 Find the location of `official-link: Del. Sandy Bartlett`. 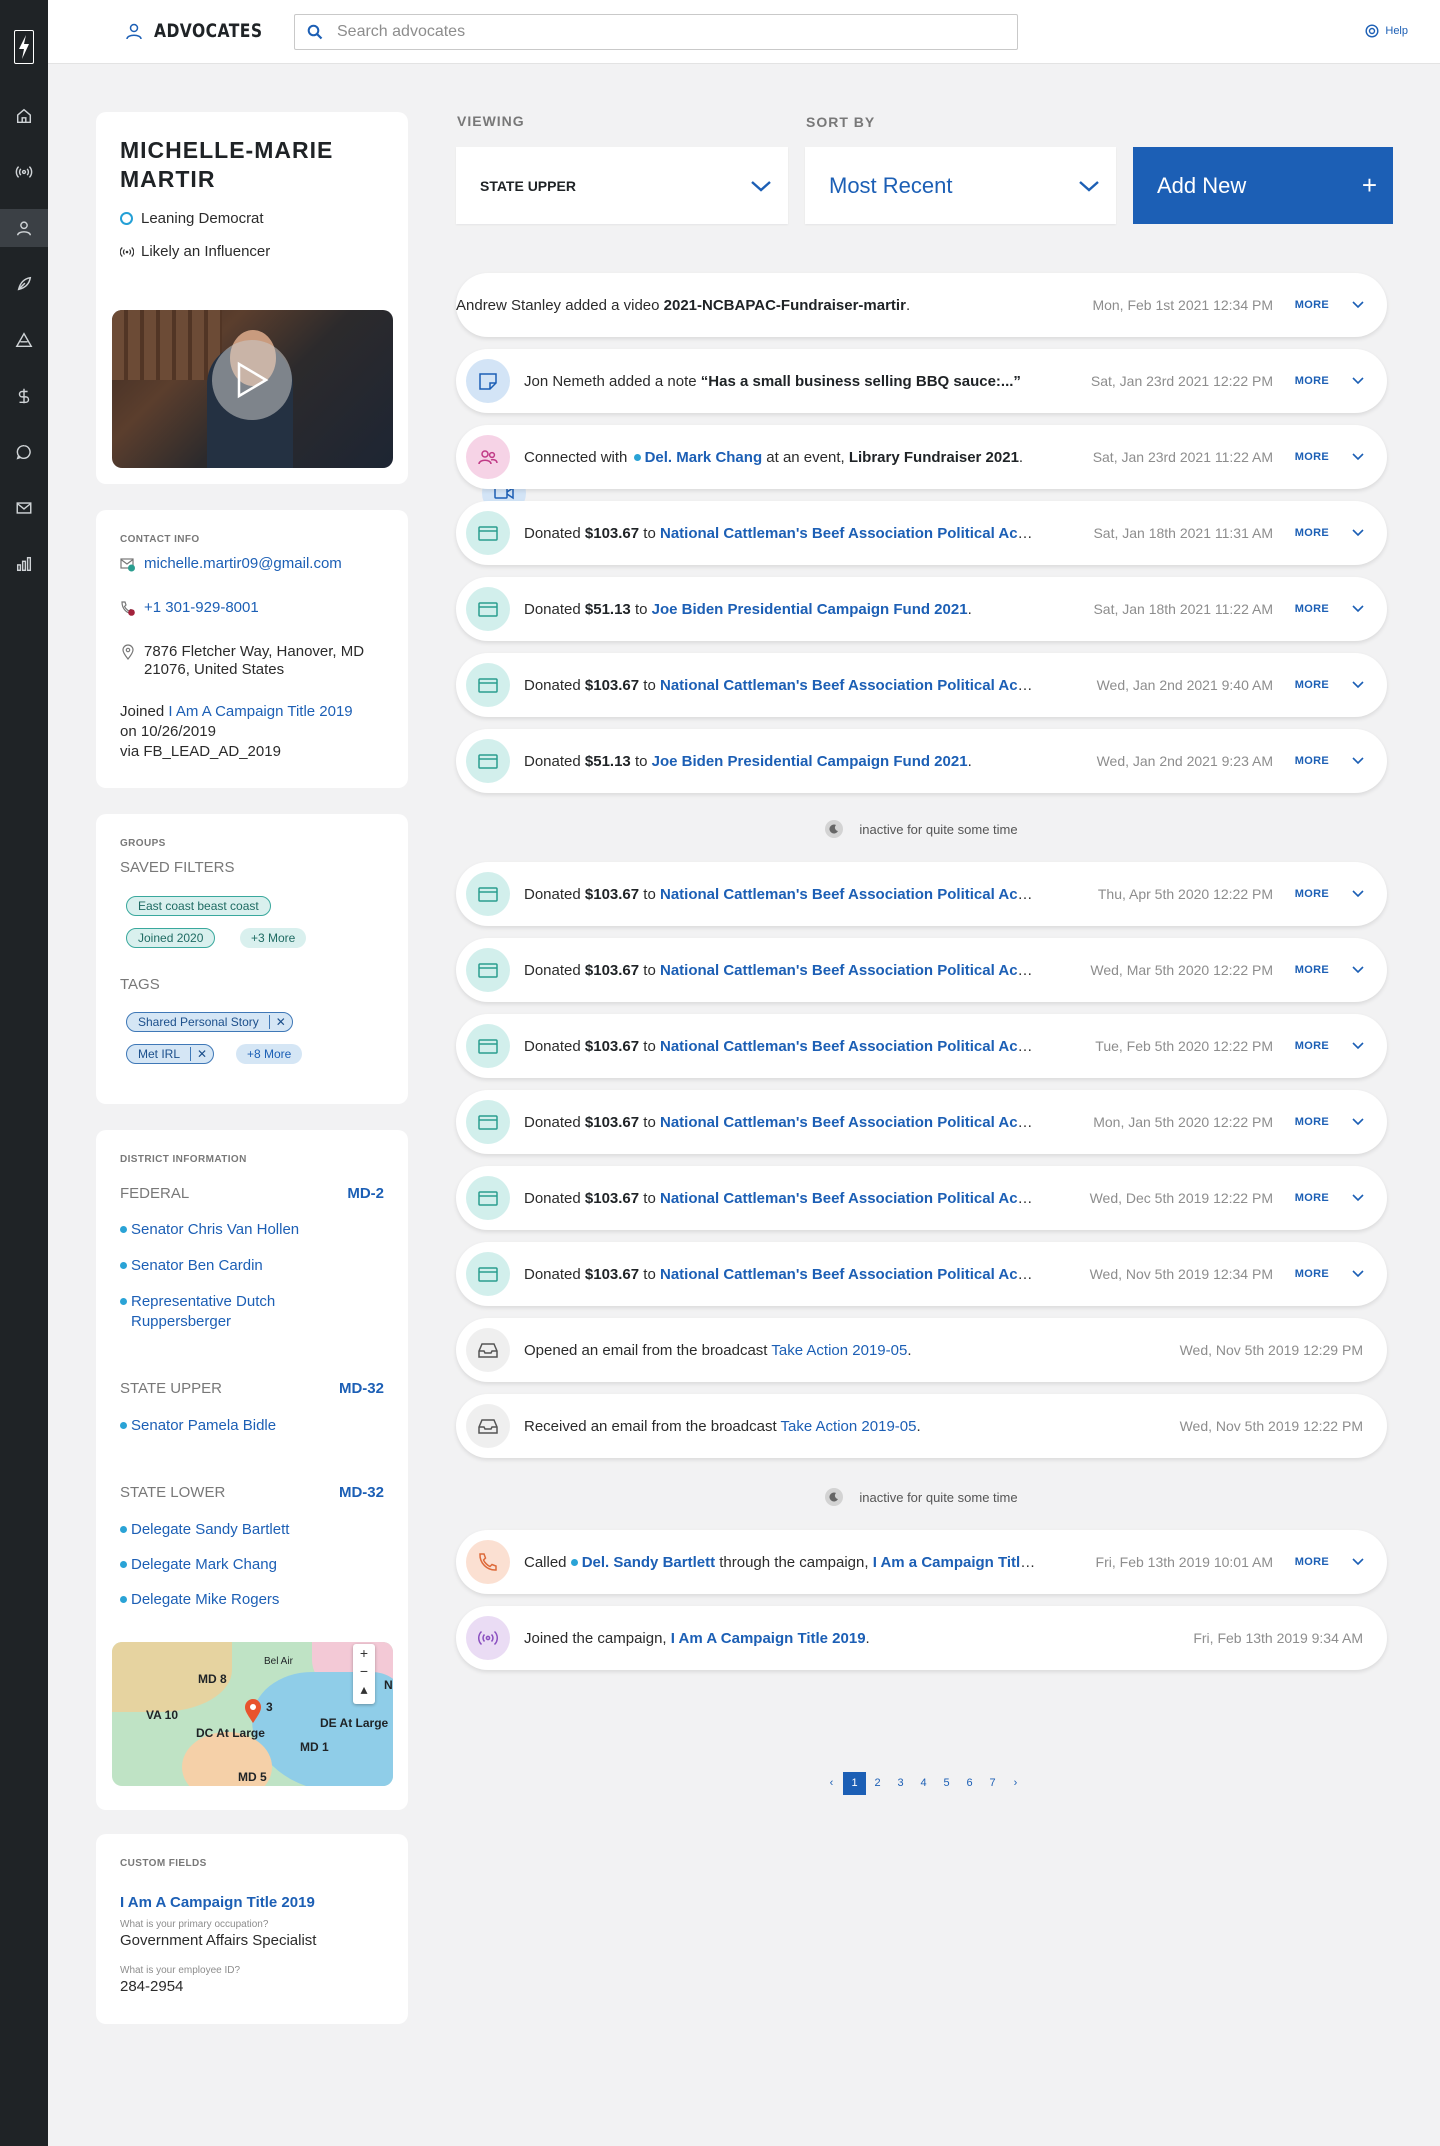

official-link: Del. Sandy Bartlett is located at coordinates (648, 1562).